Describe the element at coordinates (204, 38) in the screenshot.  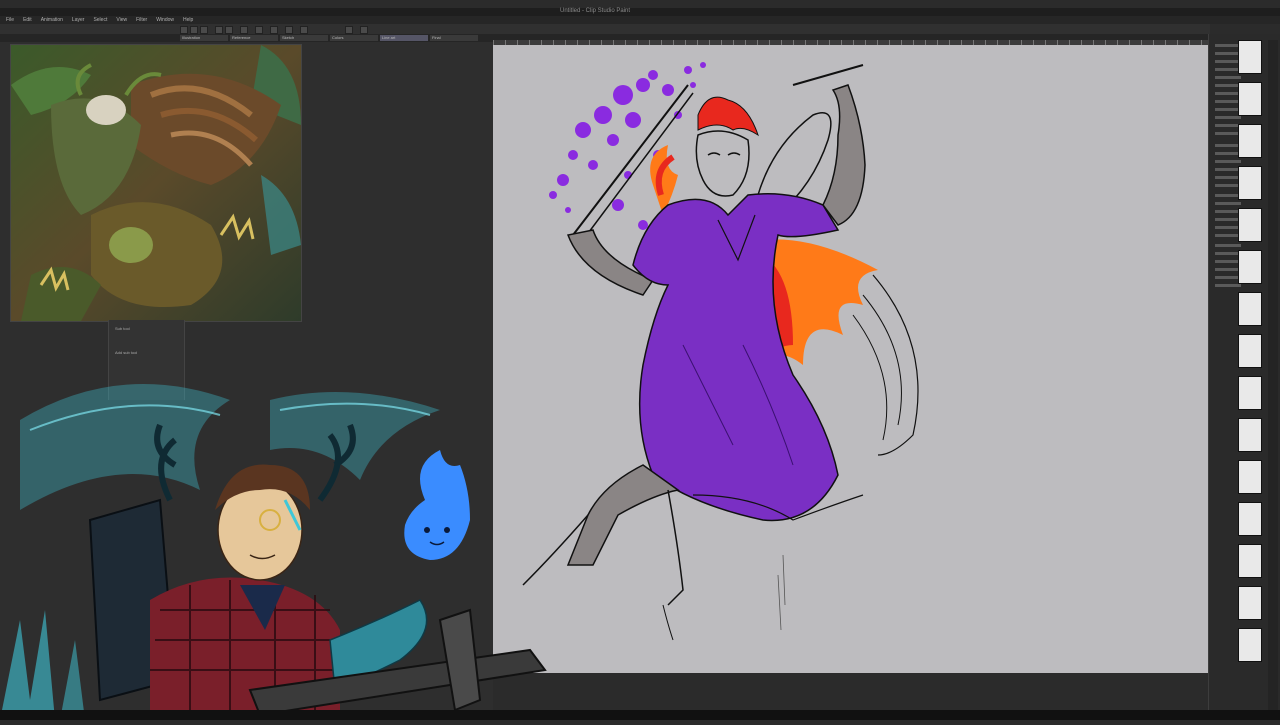
I see `tab-illustration: Illustration` at that location.